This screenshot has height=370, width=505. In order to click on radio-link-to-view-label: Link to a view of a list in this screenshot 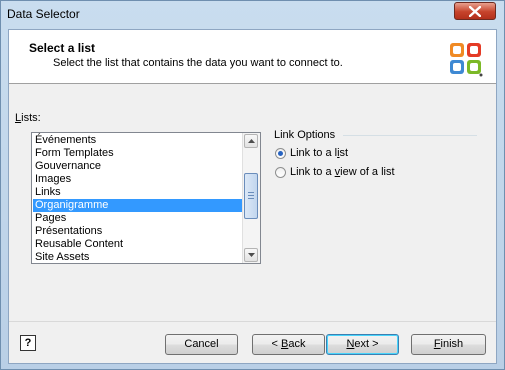, I will do `click(342, 172)`.